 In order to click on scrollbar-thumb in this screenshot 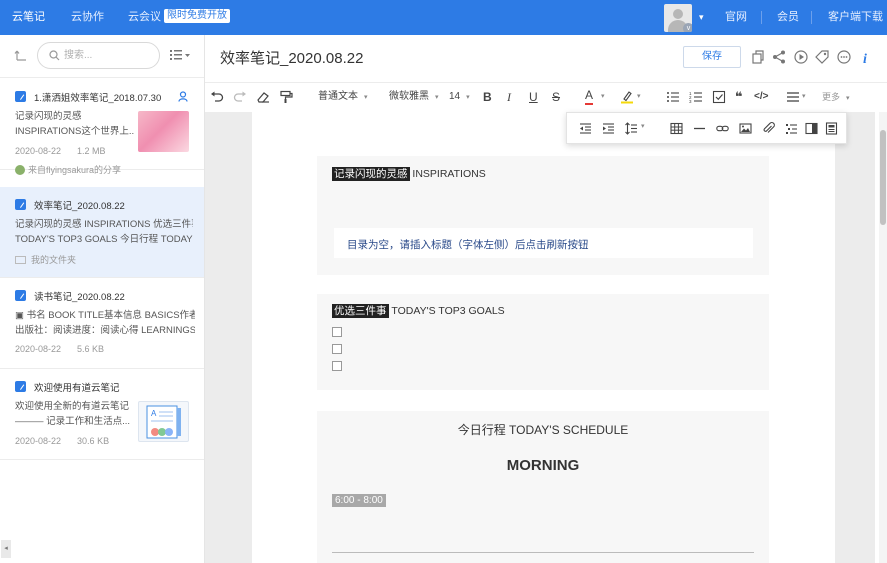, I will do `click(883, 177)`.